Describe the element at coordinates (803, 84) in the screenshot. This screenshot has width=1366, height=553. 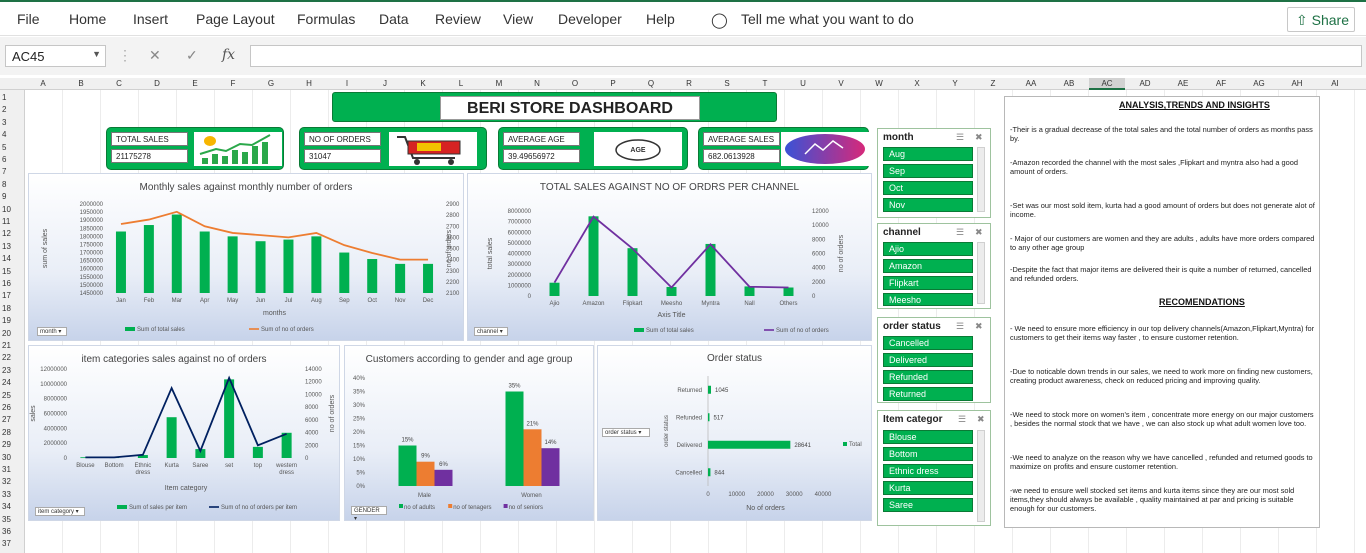
I see `column-header: U` at that location.